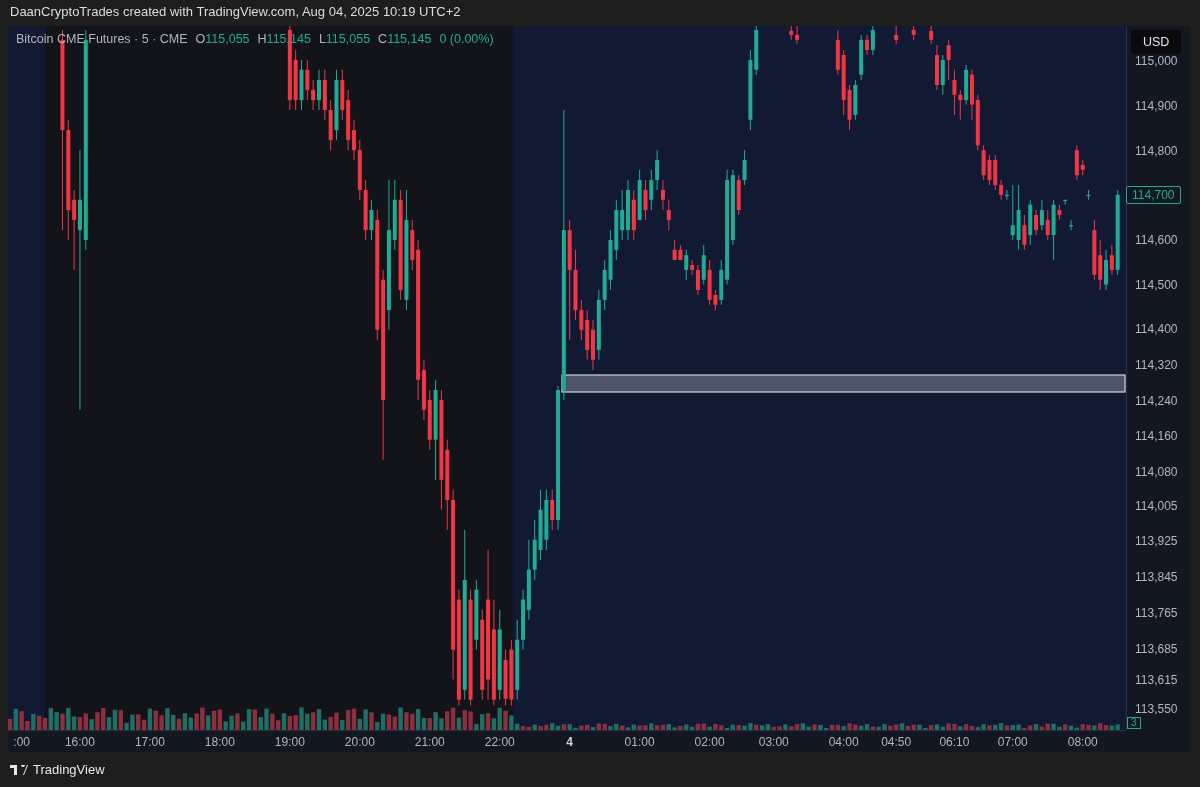 This screenshot has height=787, width=1200. Describe the element at coordinates (219, 742) in the screenshot. I see `time-label: 18:00` at that location.